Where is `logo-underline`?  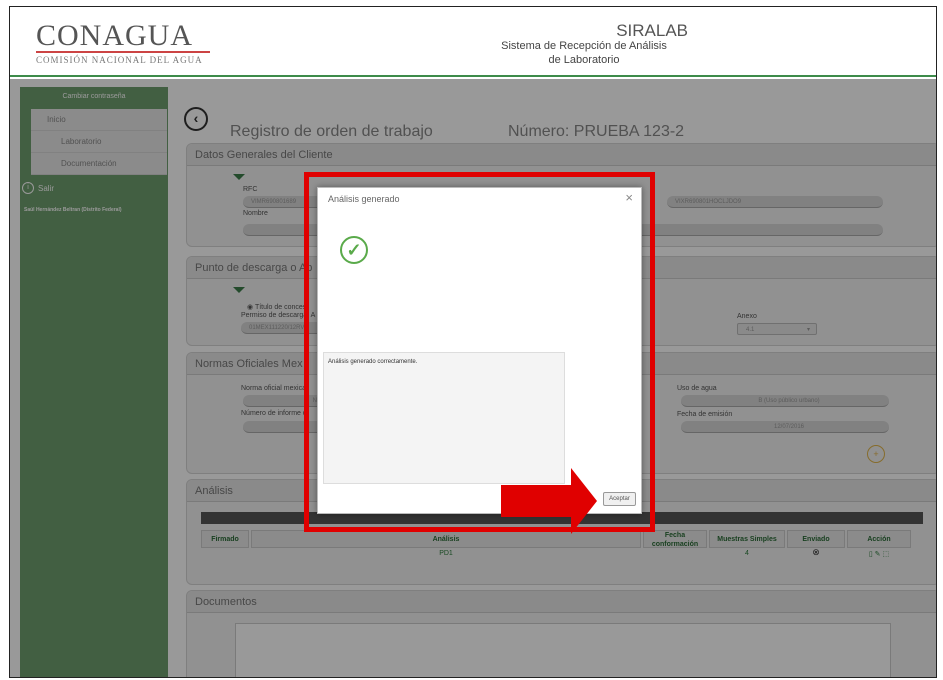
logo-underline is located at coordinates (123, 52).